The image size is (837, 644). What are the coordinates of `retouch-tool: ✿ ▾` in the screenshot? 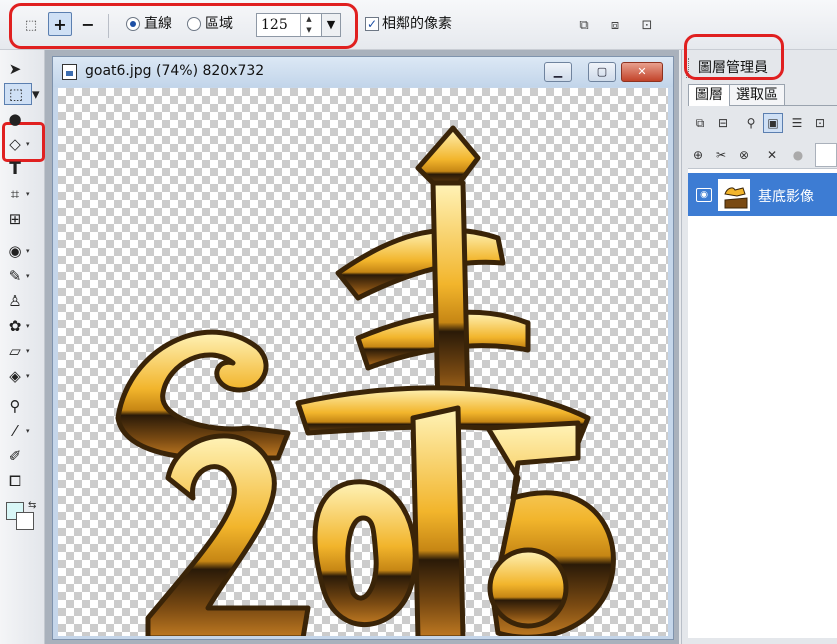 It's located at (22, 326).